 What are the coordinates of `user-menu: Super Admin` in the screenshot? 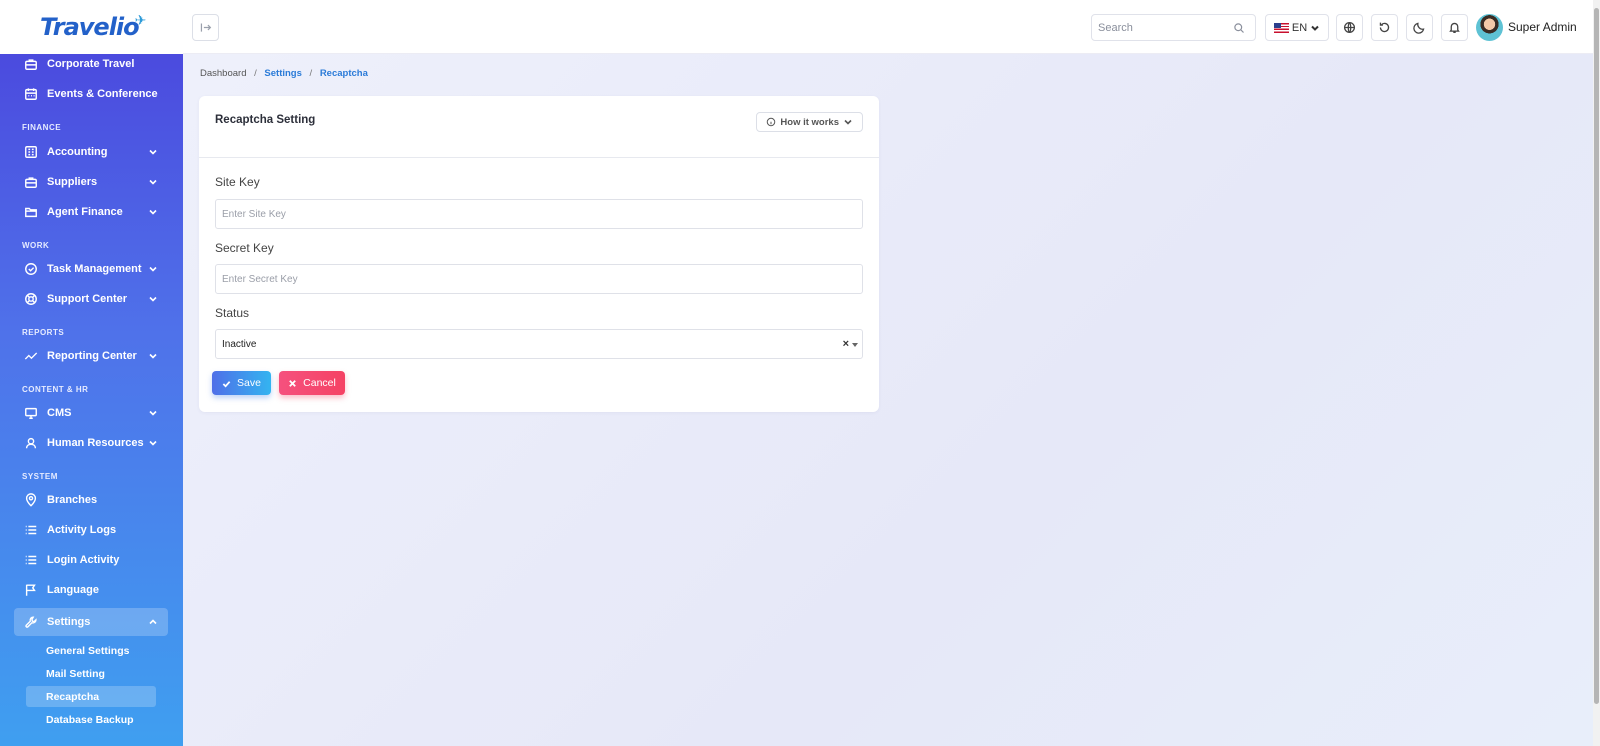 It's located at (1526, 27).